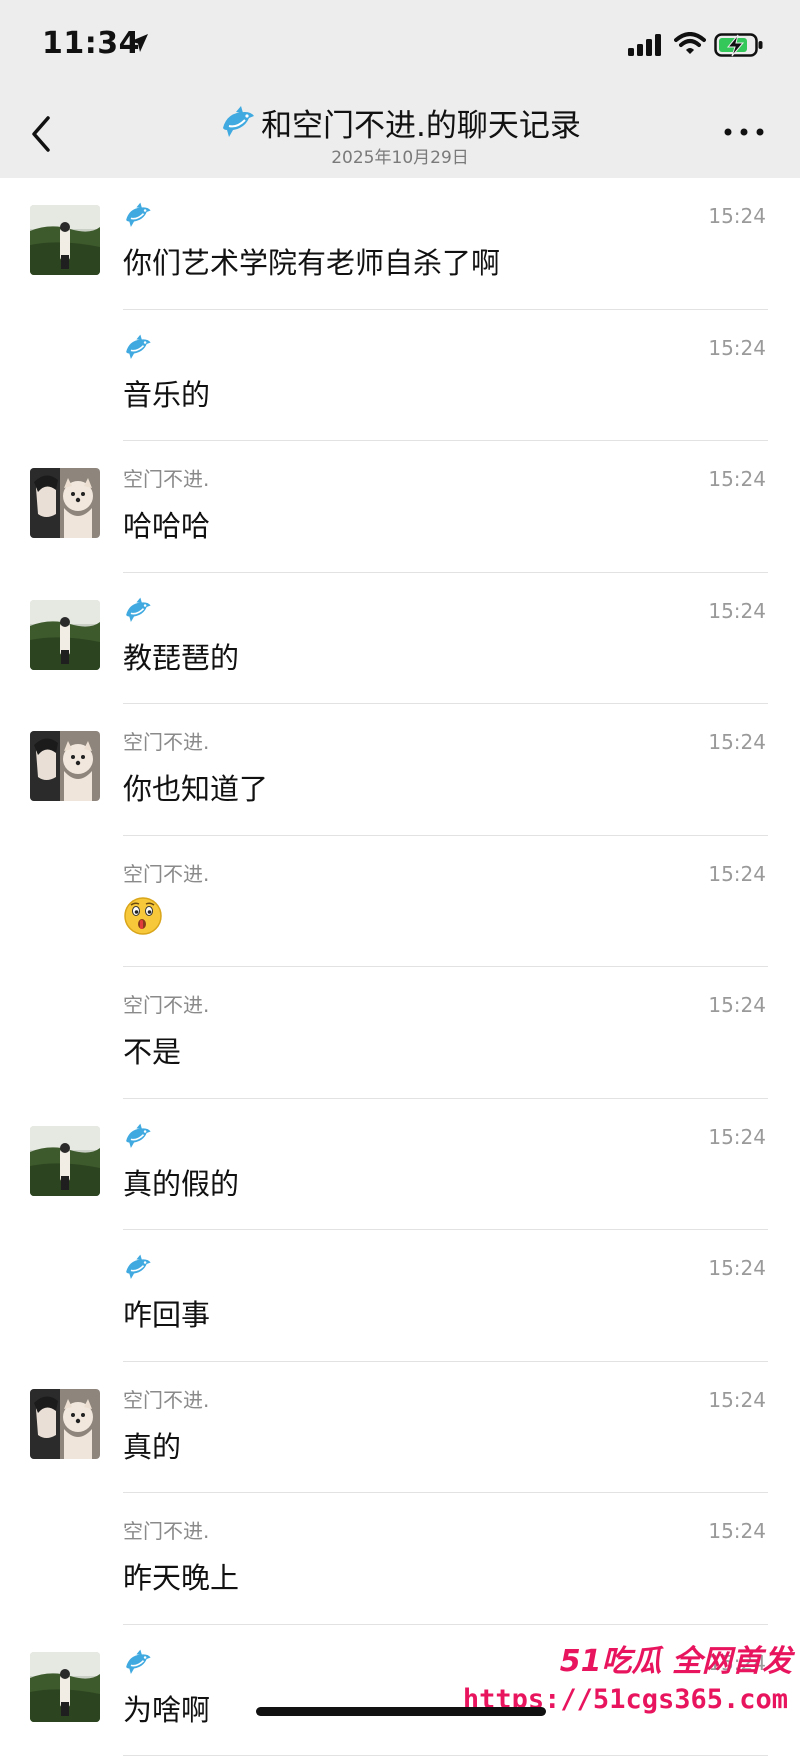  What do you see at coordinates (445, 1559) in the screenshot?
I see `chat-message: 空门不进. 15:24 昨天晚上` at bounding box center [445, 1559].